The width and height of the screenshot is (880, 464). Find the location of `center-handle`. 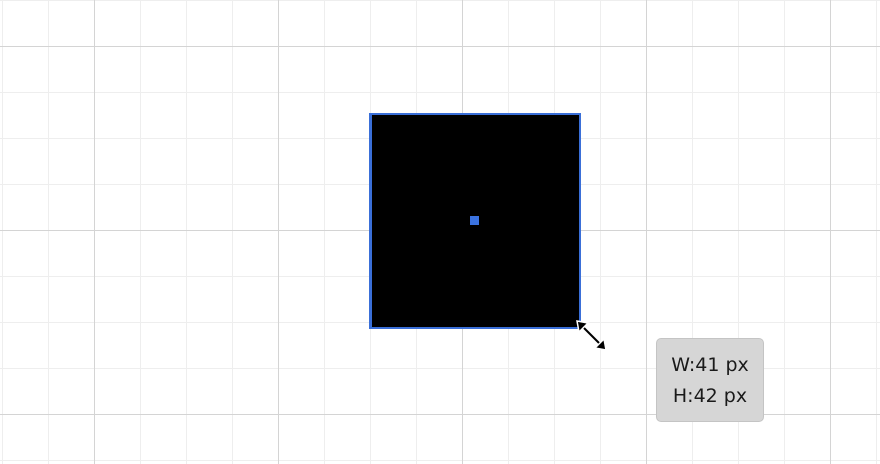

center-handle is located at coordinates (474, 220).